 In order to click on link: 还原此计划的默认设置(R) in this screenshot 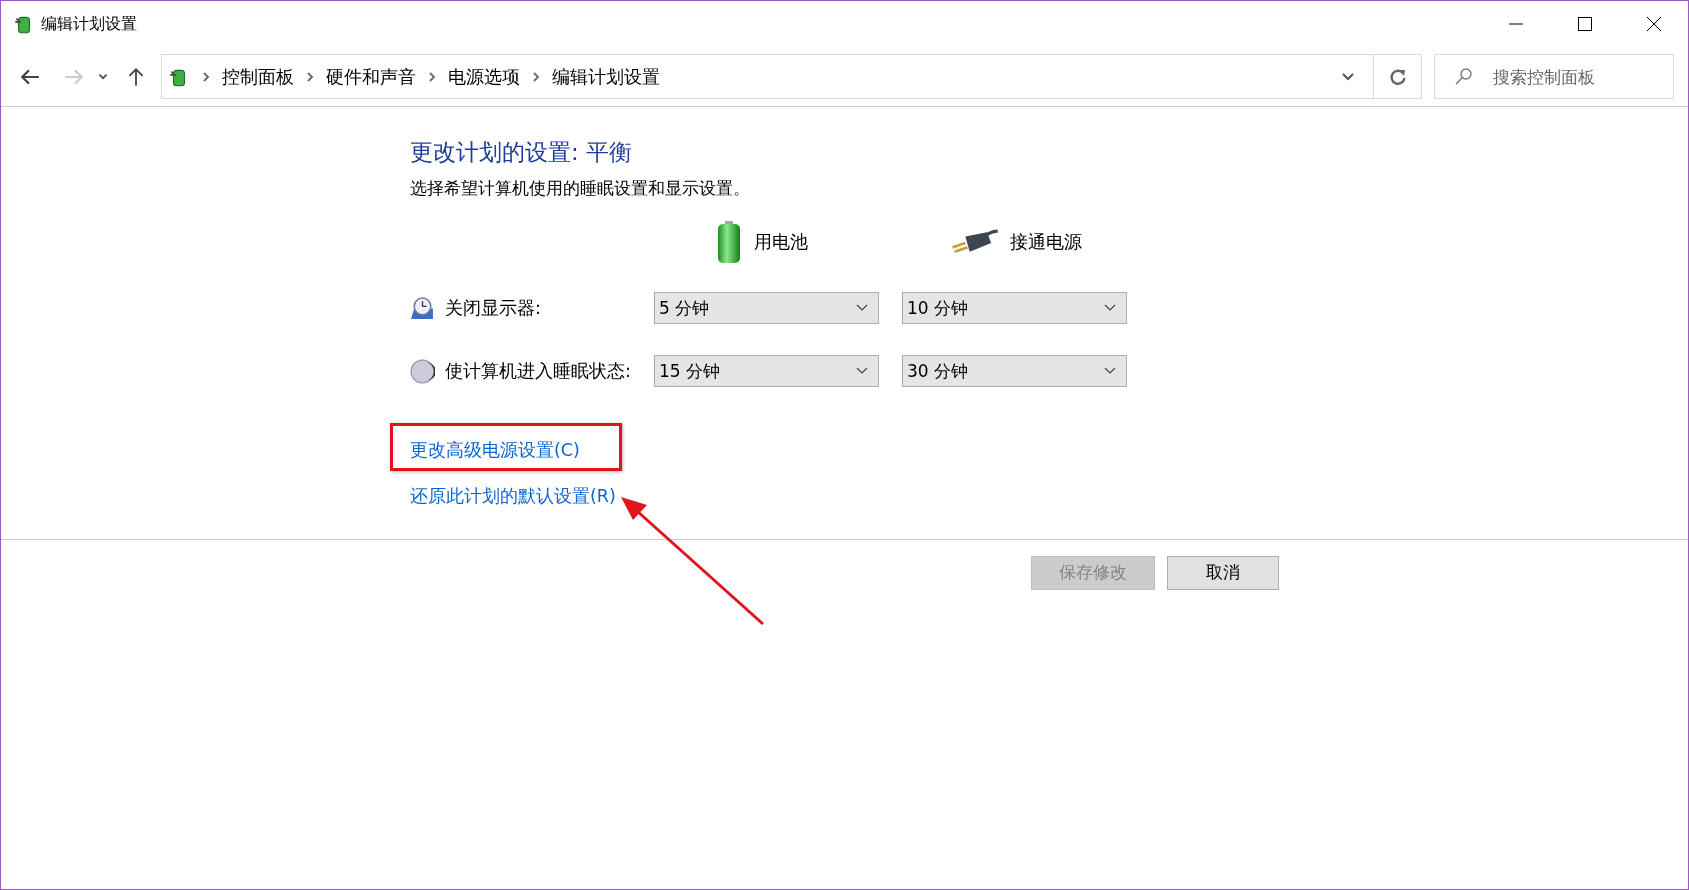, I will do `click(513, 496)`.